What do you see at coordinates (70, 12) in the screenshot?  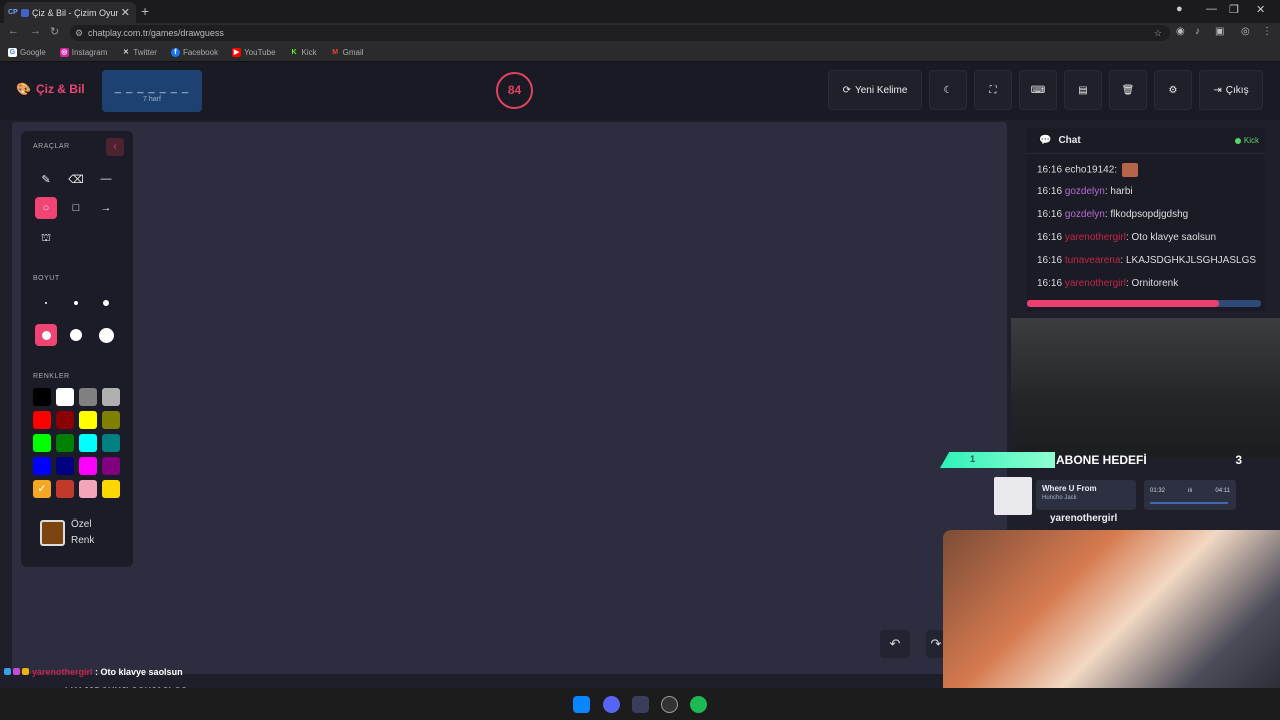 I see `browser-tab: CP Çiz & Bil - Çizim Oyunu ✕` at bounding box center [70, 12].